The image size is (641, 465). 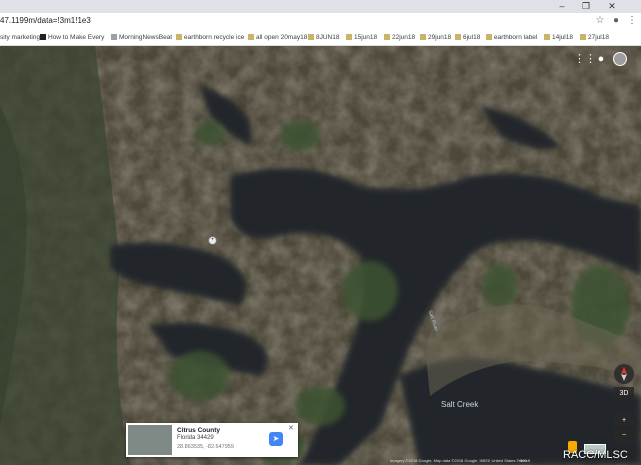 I want to click on location-pin-icon: •, so click(x=212, y=240).